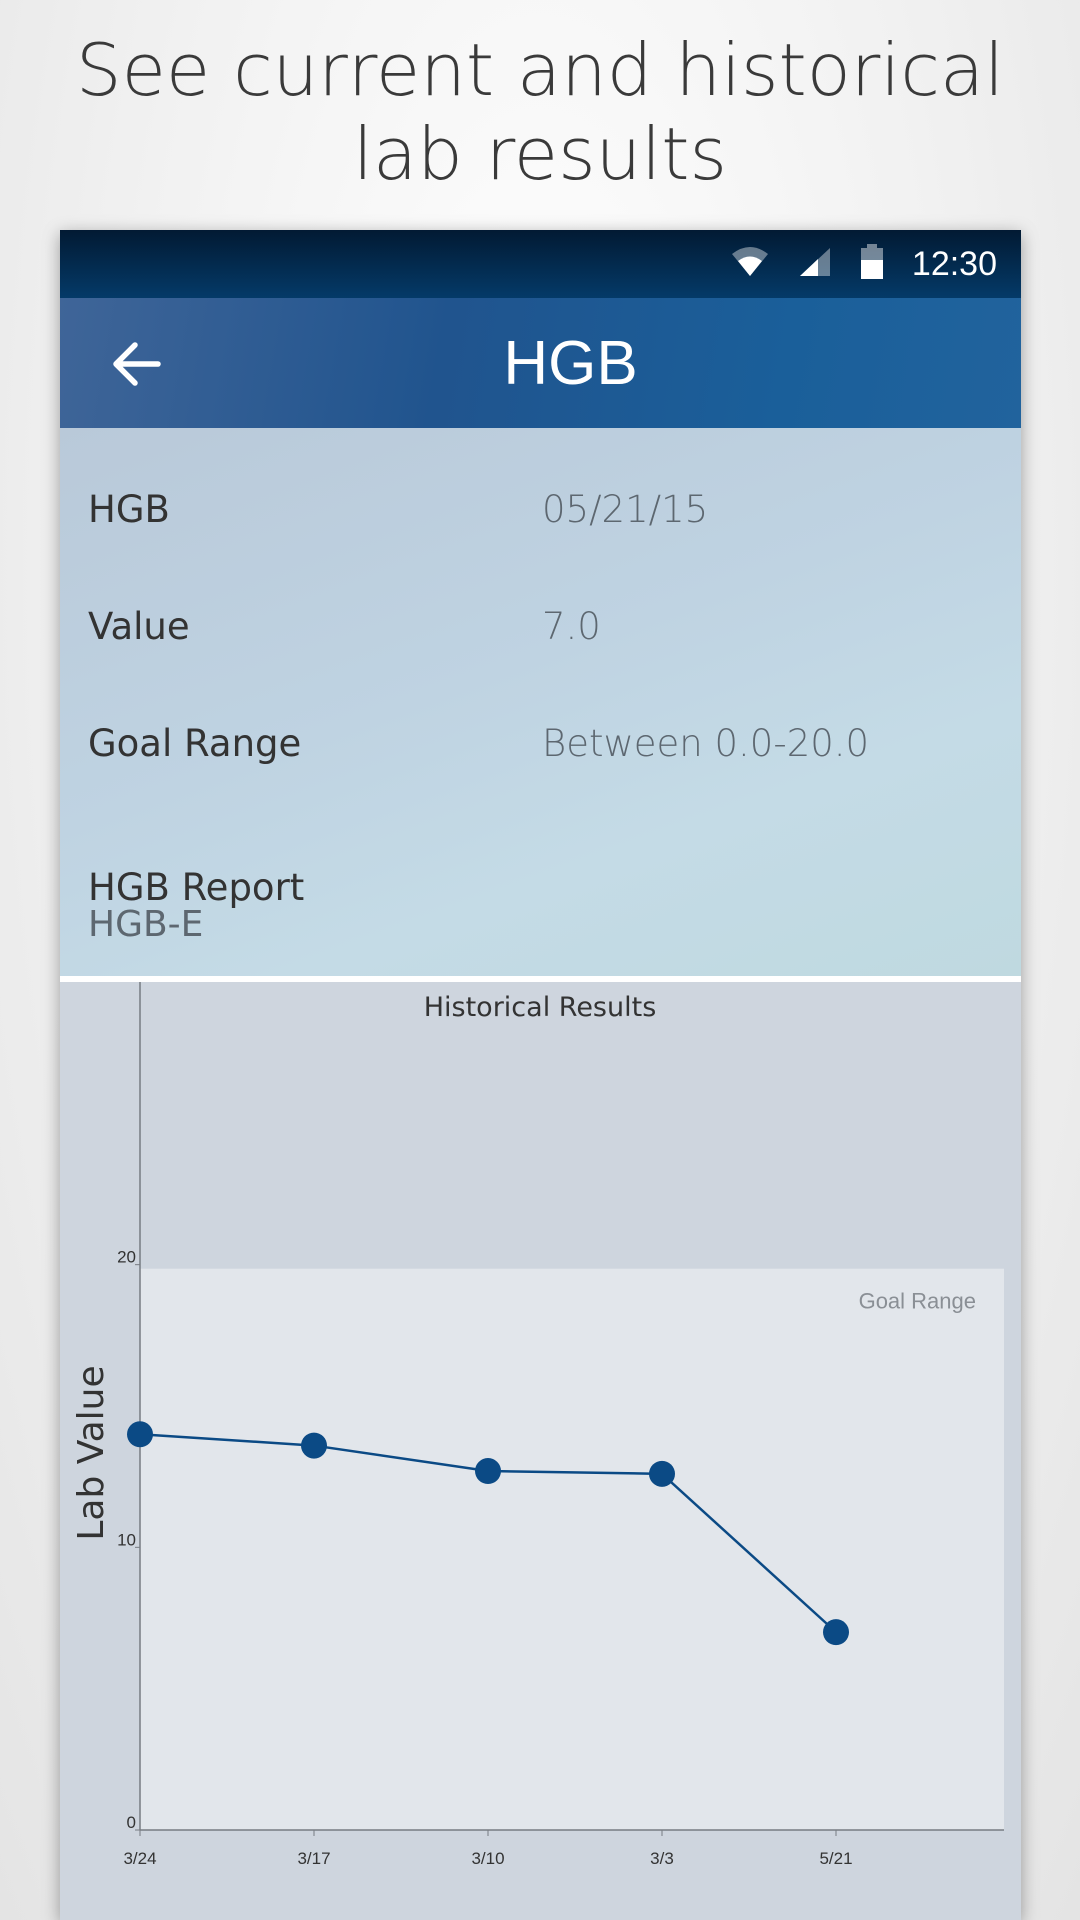 Image resolution: width=1080 pixels, height=1920 pixels. I want to click on back-button, so click(136, 364).